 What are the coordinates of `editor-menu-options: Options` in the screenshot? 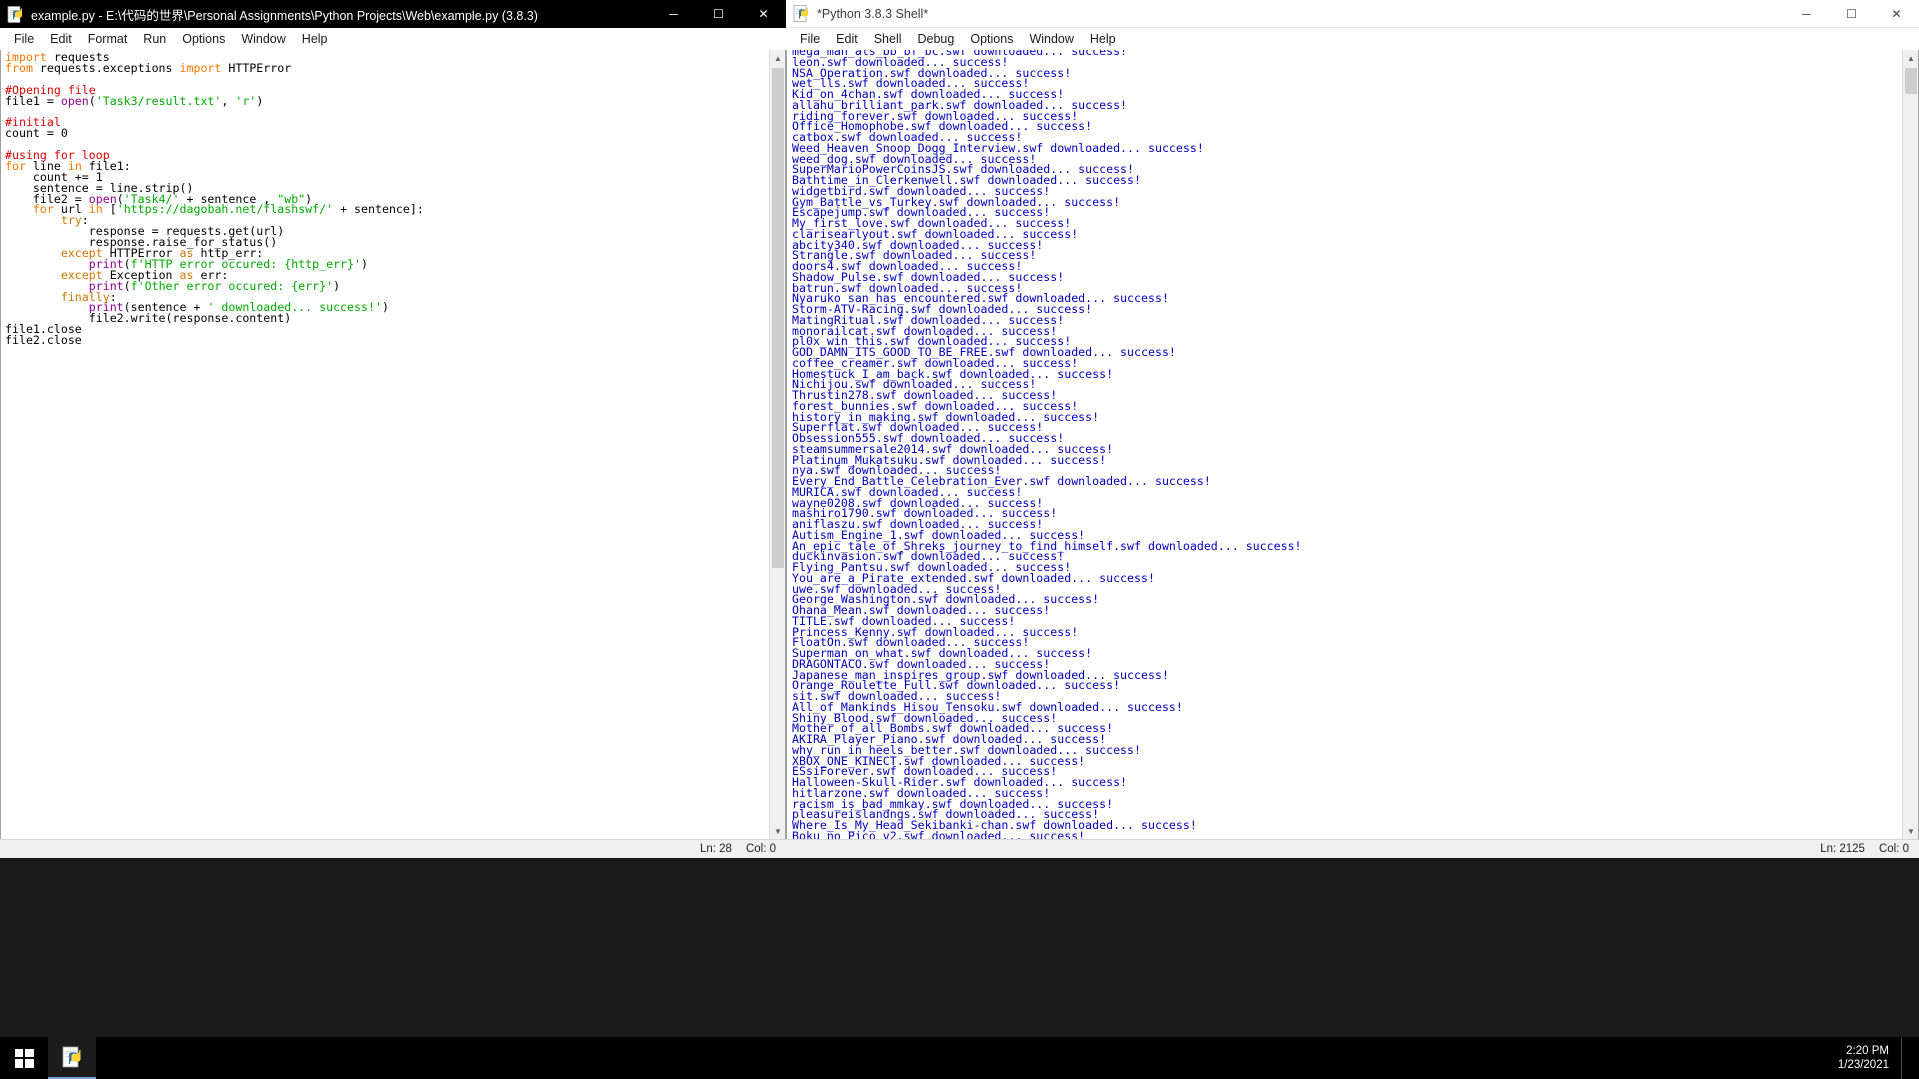 It's located at (203, 39).